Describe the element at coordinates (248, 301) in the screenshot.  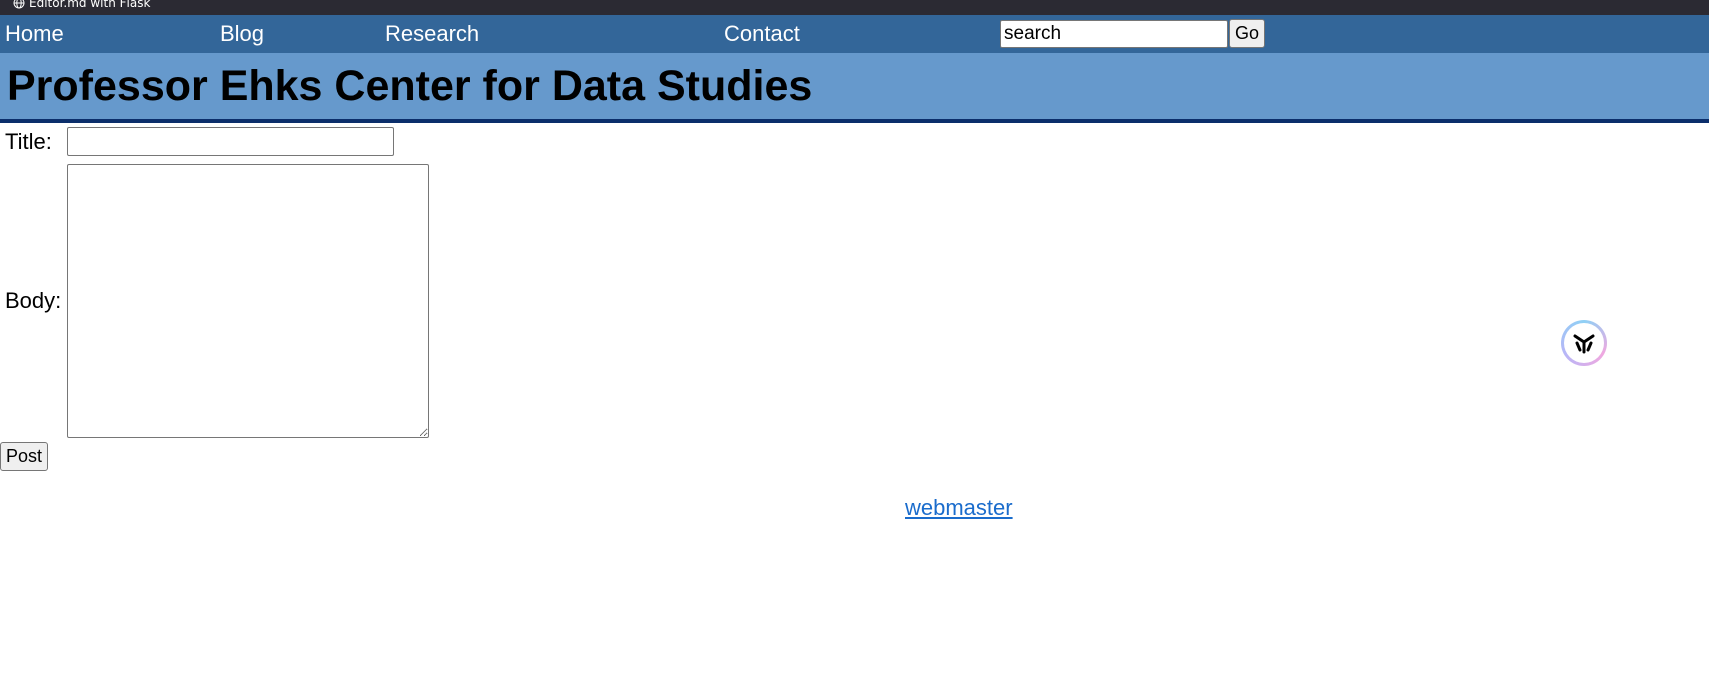
I see `body-textarea` at that location.